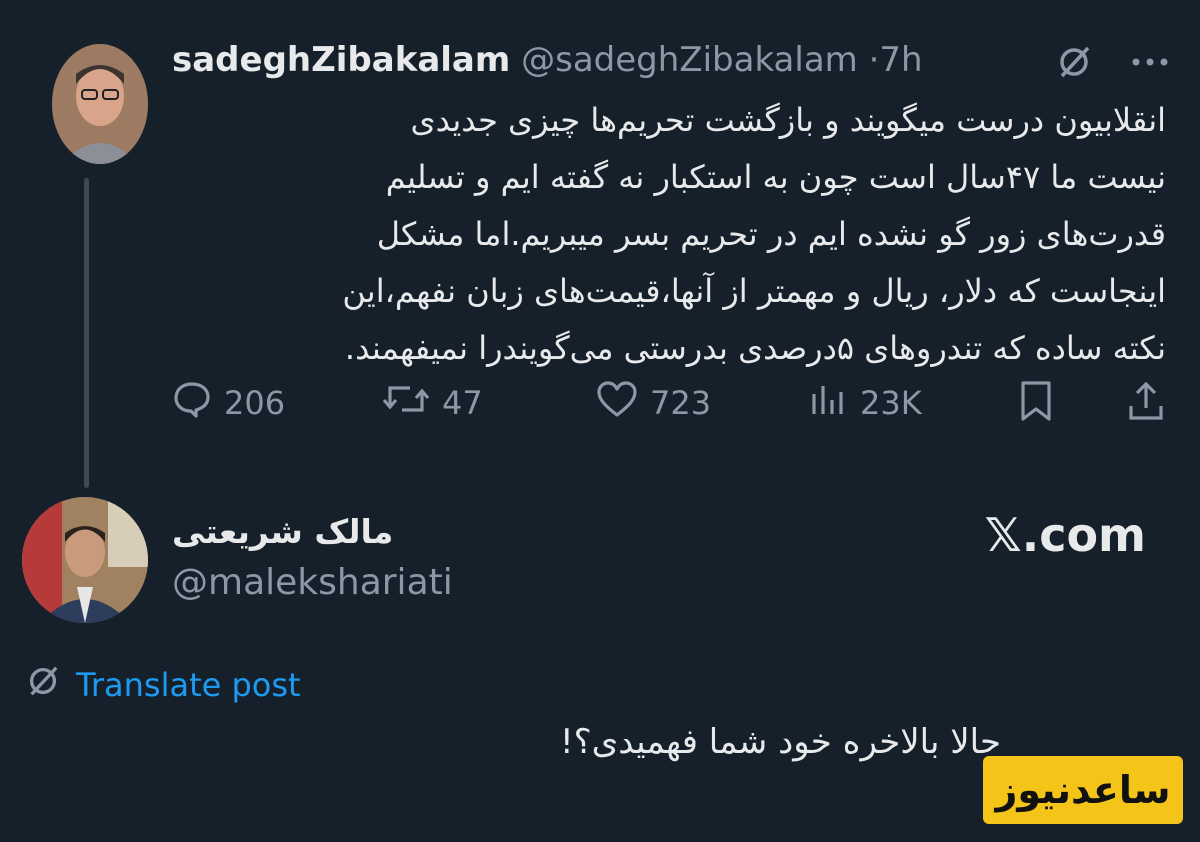 This screenshot has width=1200, height=842. What do you see at coordinates (828, 403) in the screenshot?
I see `views-icon` at bounding box center [828, 403].